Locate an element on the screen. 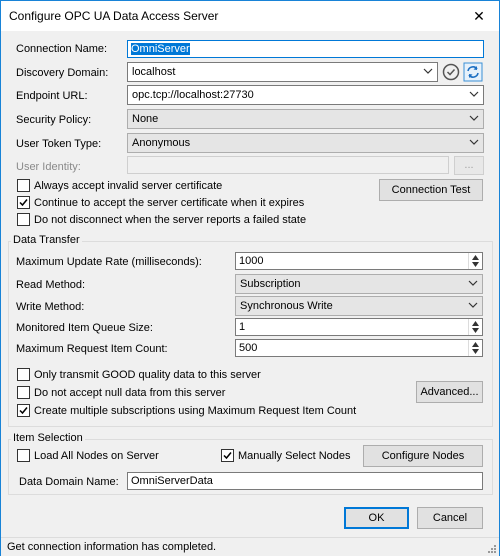 This screenshot has width=500, height=556. check-circle-icon is located at coordinates (451, 72).